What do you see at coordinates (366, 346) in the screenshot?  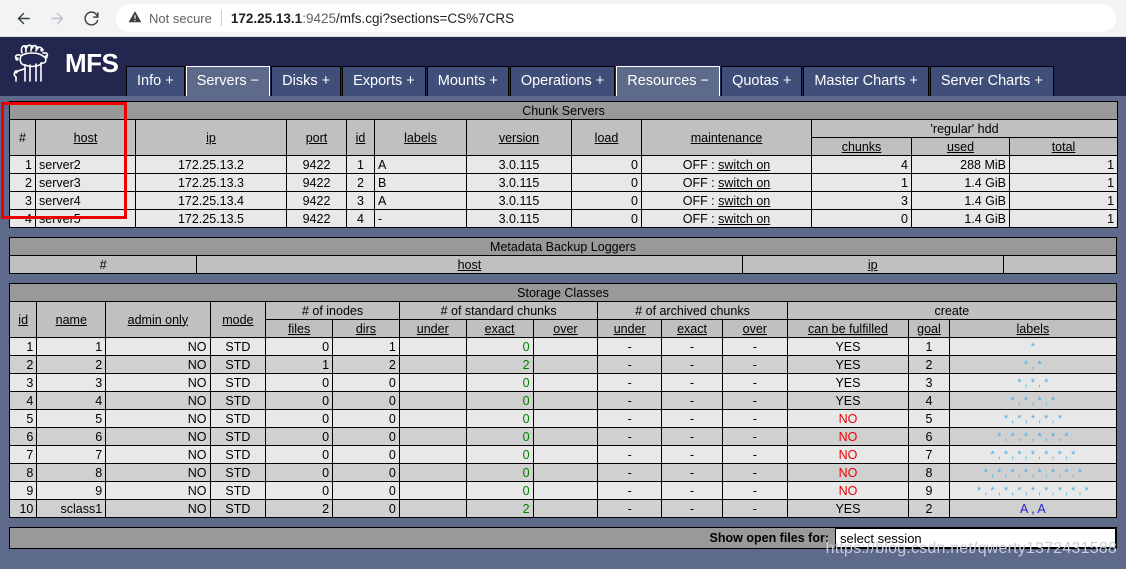 I see `sc-cell-dirs: 1` at bounding box center [366, 346].